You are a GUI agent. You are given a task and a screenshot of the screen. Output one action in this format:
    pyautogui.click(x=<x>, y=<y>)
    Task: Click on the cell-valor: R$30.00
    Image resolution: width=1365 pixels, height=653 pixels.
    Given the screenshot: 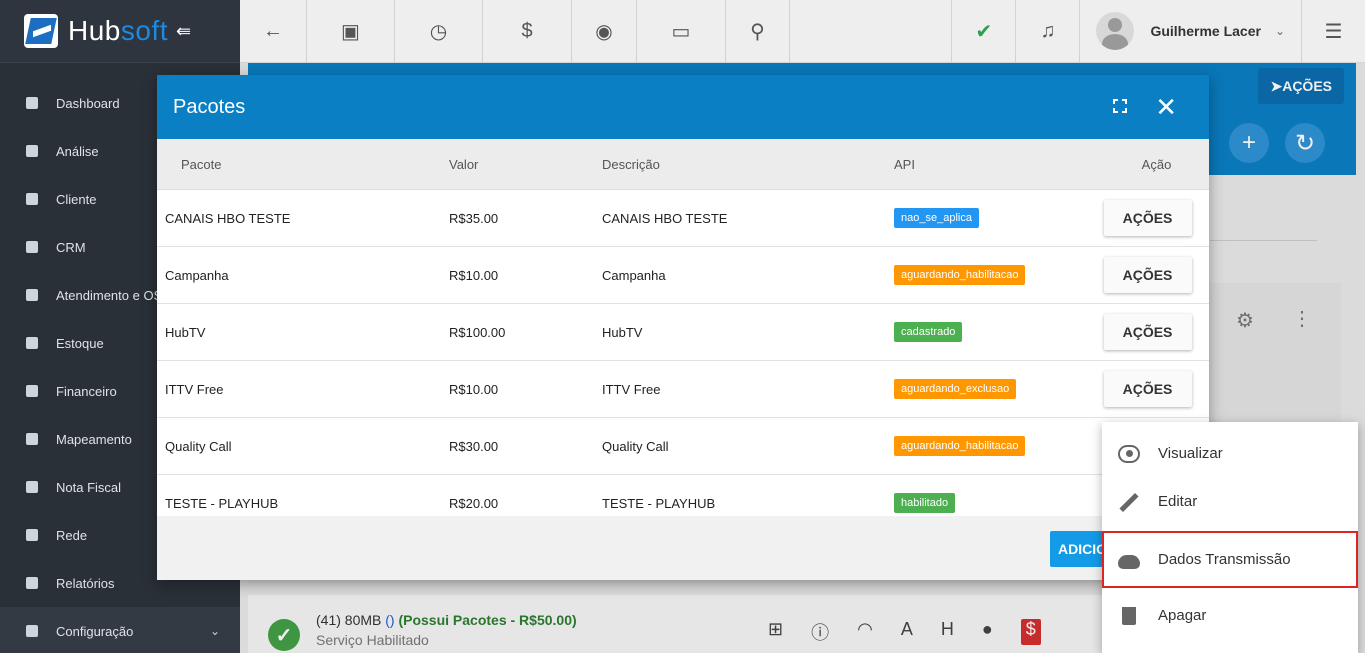 What is the action you would take?
    pyautogui.click(x=474, y=446)
    